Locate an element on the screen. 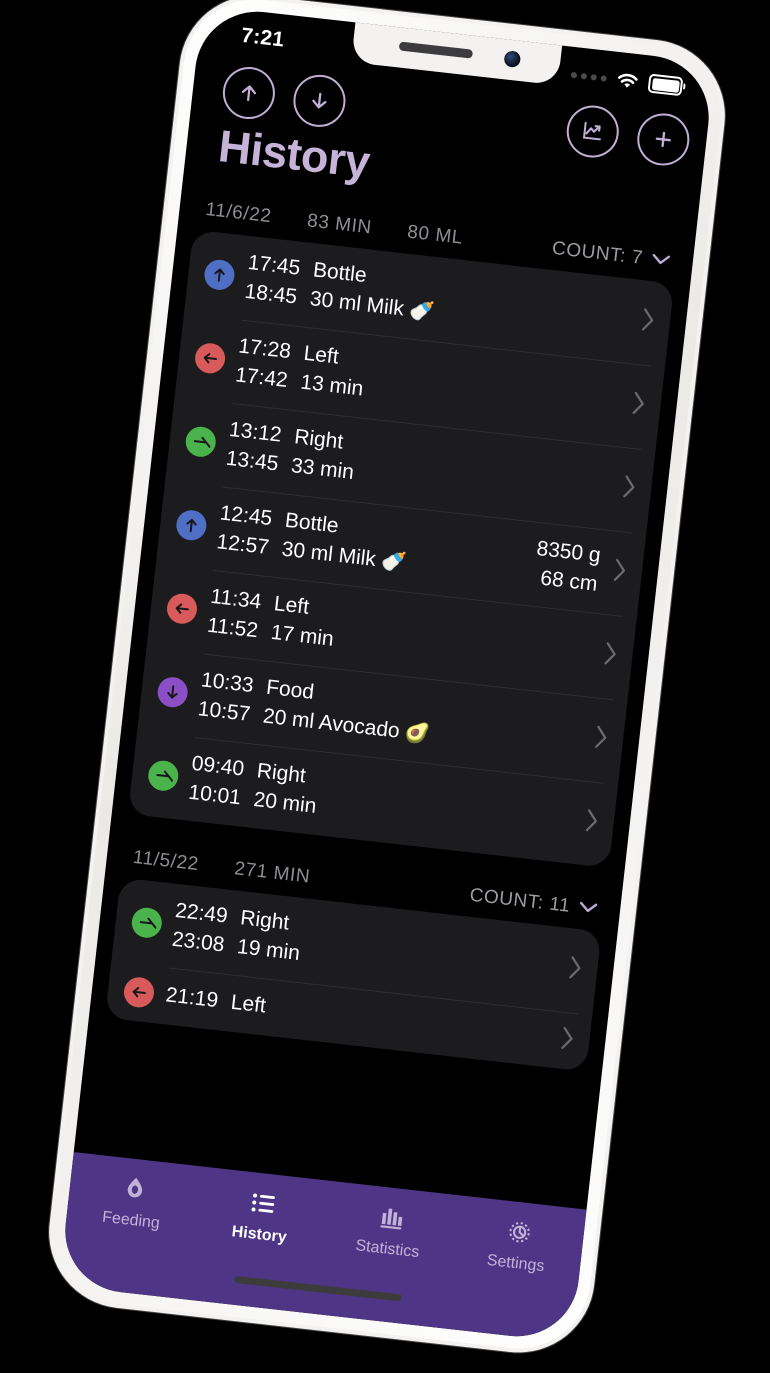 The height and width of the screenshot is (1373, 770). entry-times: 10:33 10:57 is located at coordinates (225, 697).